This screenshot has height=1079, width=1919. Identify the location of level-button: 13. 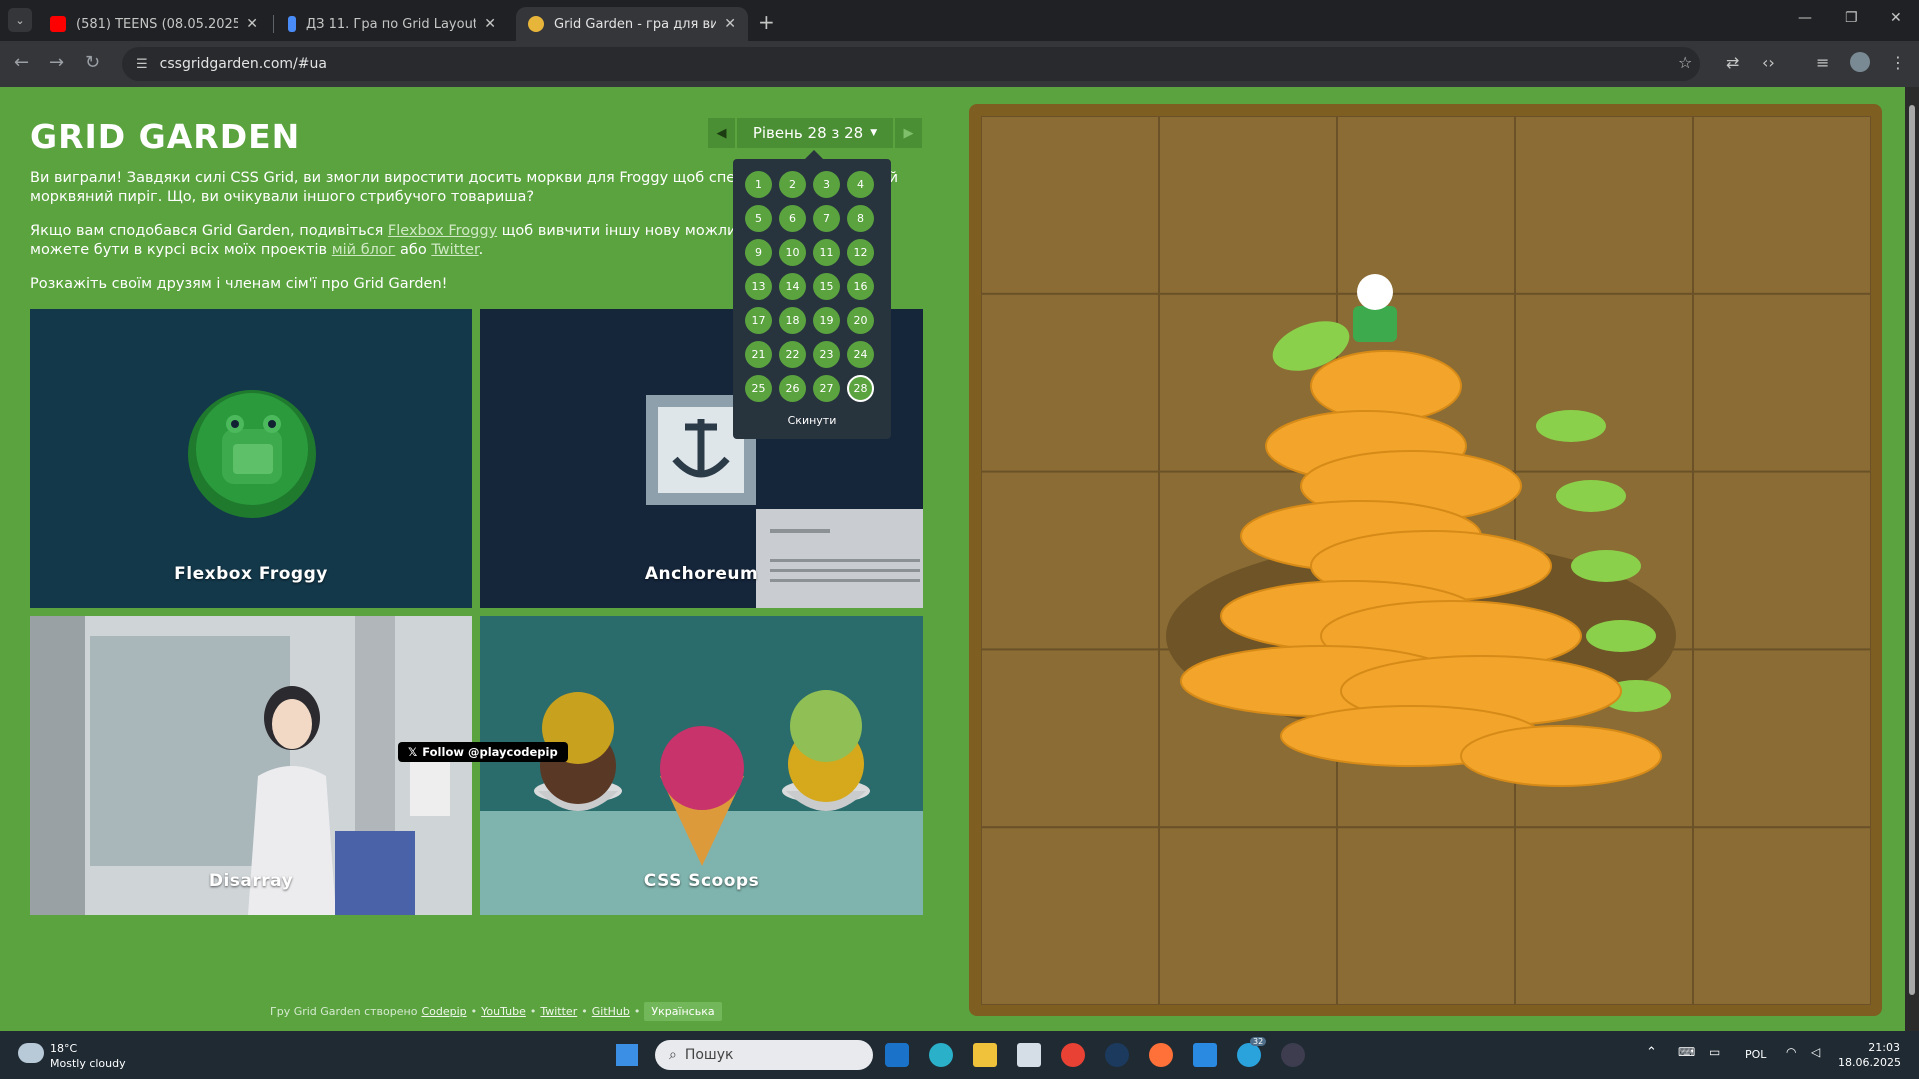
(758, 286).